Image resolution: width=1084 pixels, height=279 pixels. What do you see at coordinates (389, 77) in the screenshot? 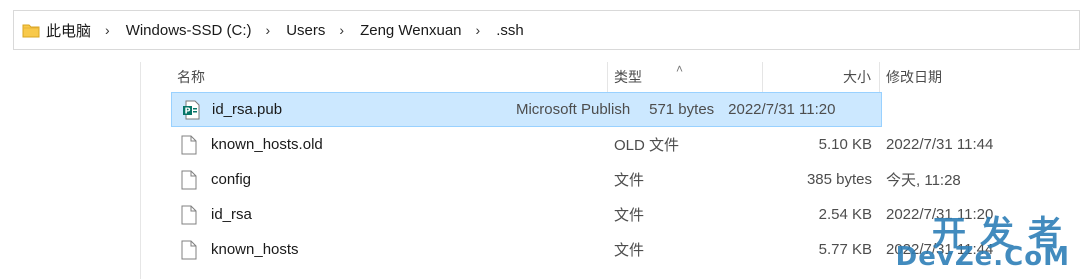
I see `column-header-name: 名称` at bounding box center [389, 77].